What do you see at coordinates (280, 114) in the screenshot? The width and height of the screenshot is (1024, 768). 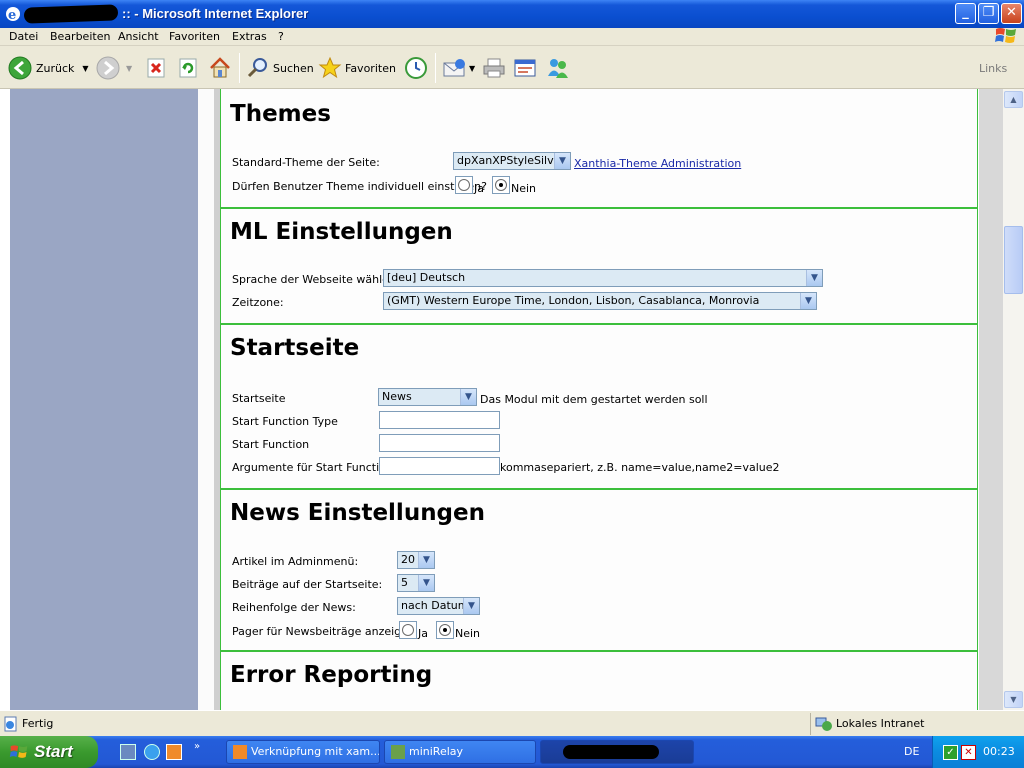 I see `themes-heading: Themes` at bounding box center [280, 114].